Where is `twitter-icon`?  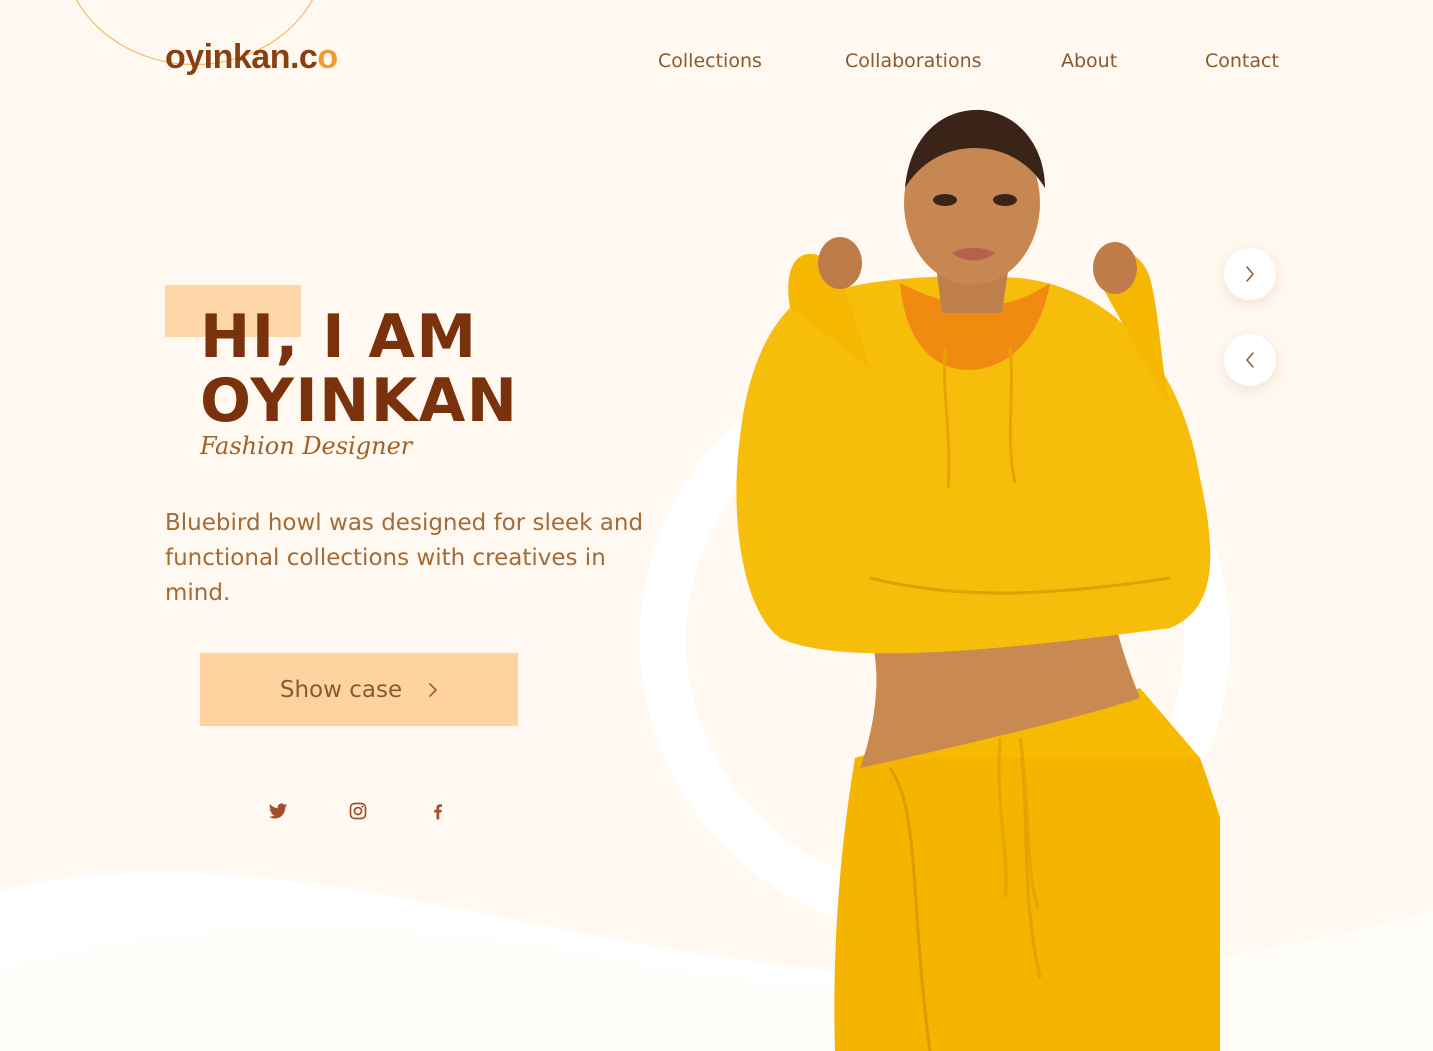 twitter-icon is located at coordinates (278, 811).